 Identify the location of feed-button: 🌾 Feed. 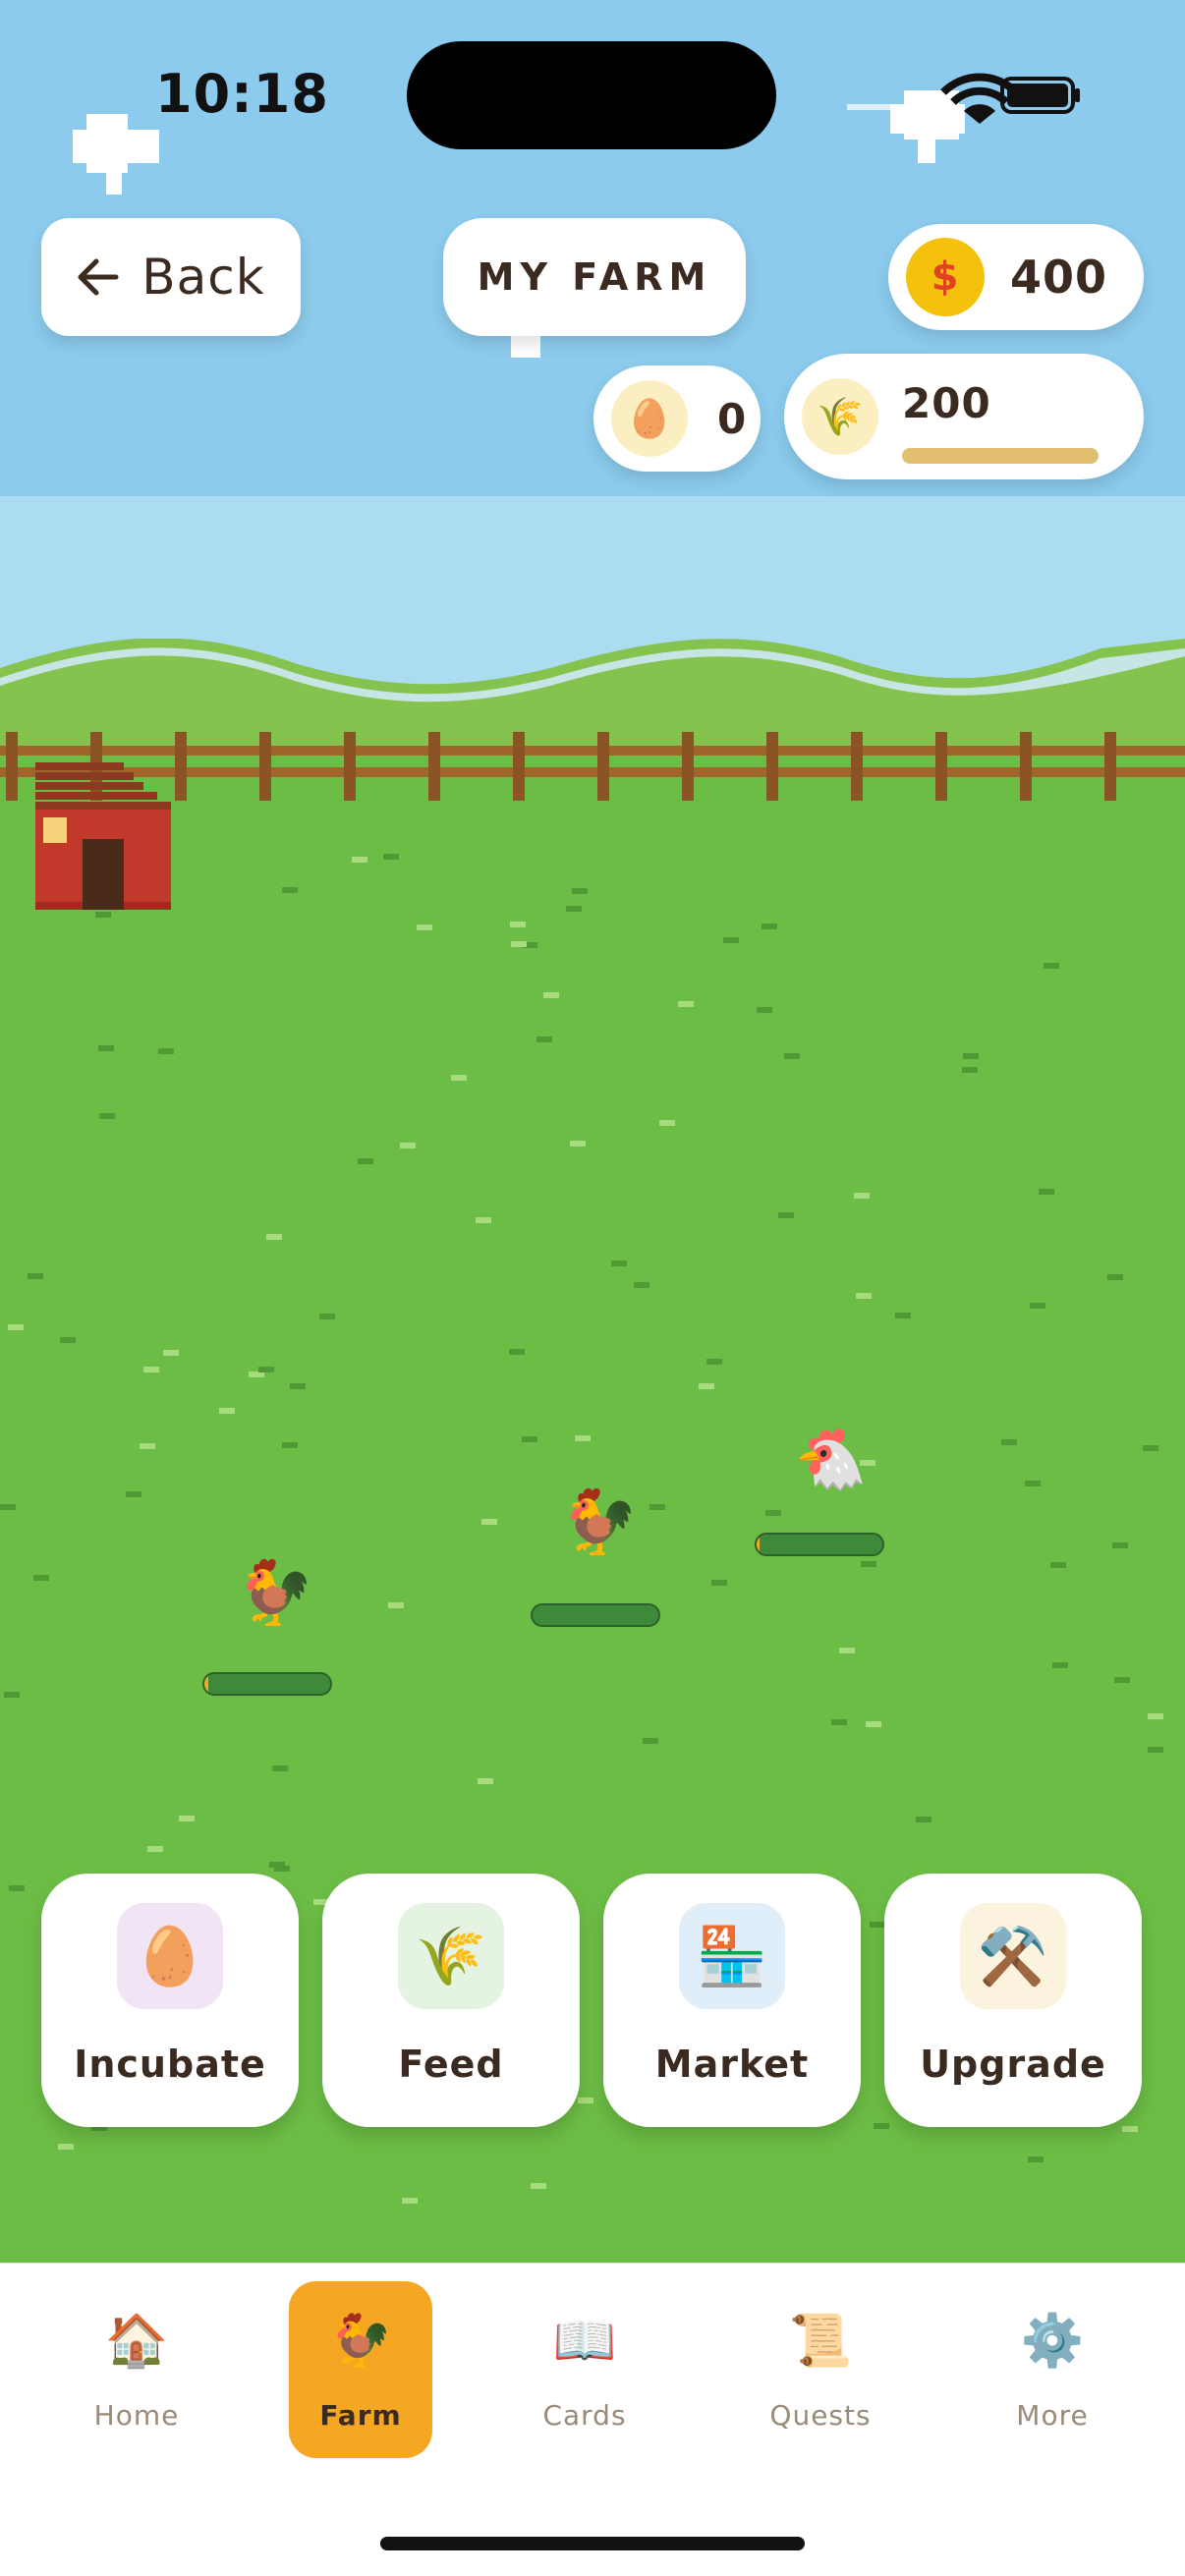
(451, 2000).